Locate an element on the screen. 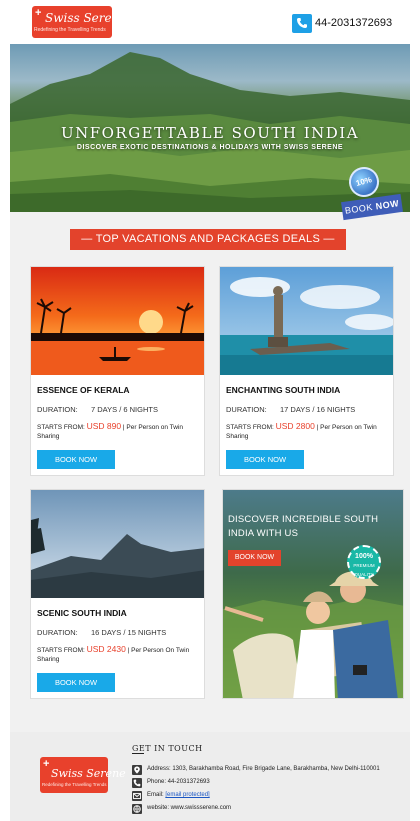  promo-book-now-button: BOOK NOW is located at coordinates (254, 558).